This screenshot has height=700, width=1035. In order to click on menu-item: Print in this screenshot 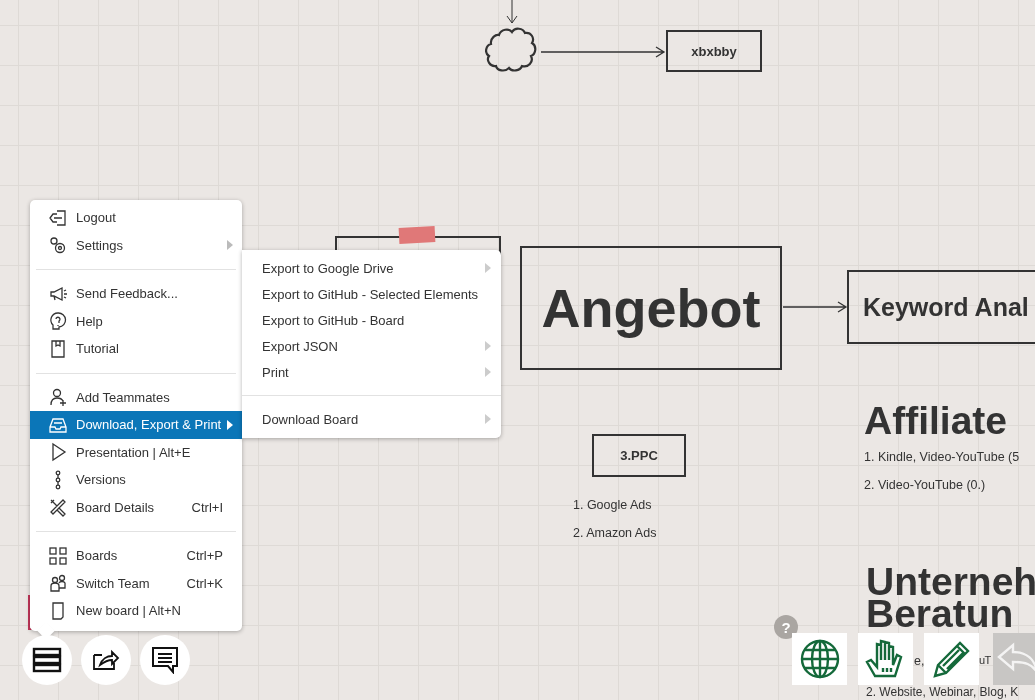, I will do `click(371, 372)`.